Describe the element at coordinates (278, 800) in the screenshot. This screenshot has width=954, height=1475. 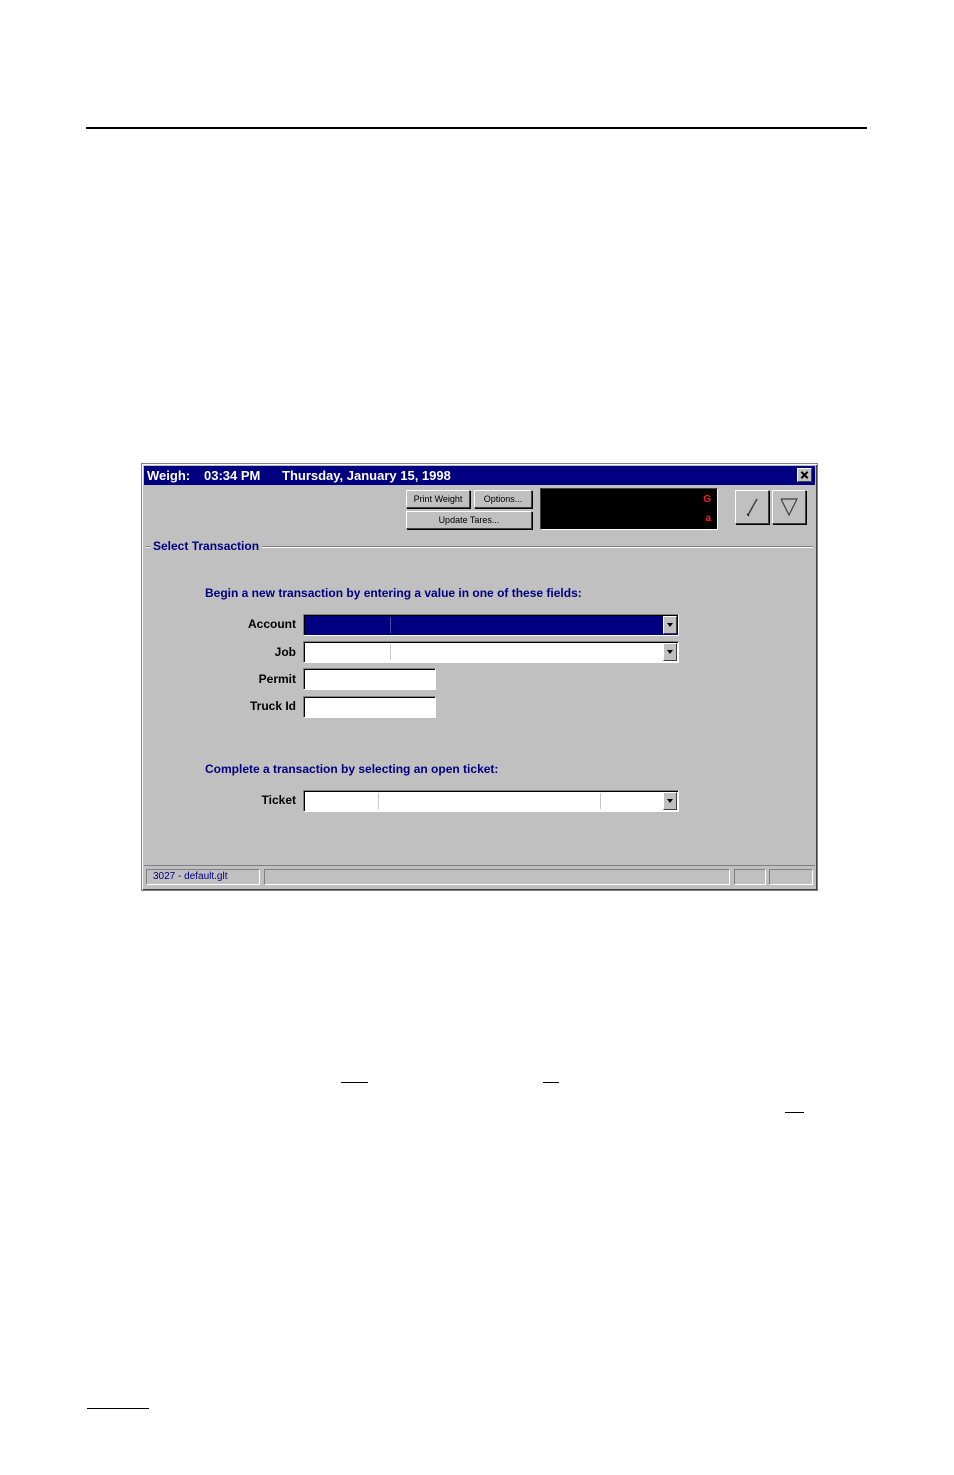
I see `ticket-label: Ticket` at that location.